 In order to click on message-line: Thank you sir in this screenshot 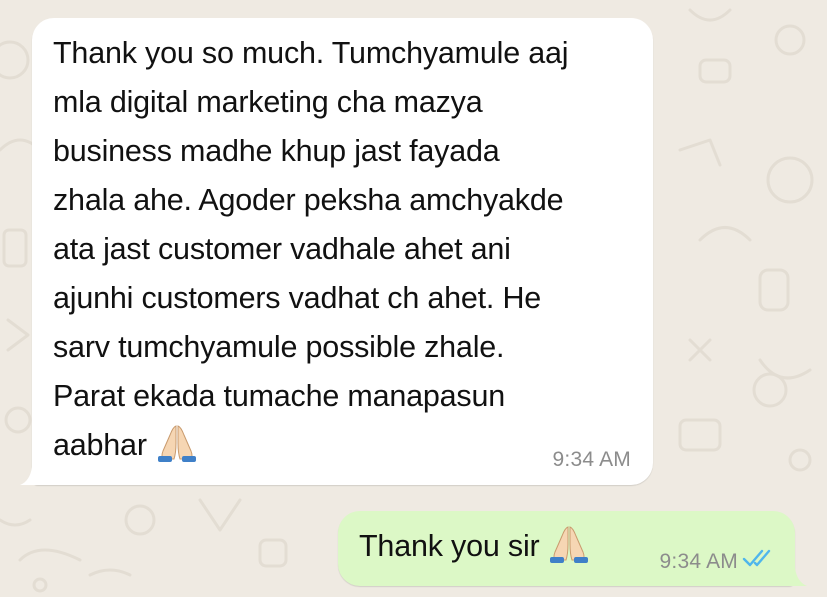, I will do `click(449, 546)`.